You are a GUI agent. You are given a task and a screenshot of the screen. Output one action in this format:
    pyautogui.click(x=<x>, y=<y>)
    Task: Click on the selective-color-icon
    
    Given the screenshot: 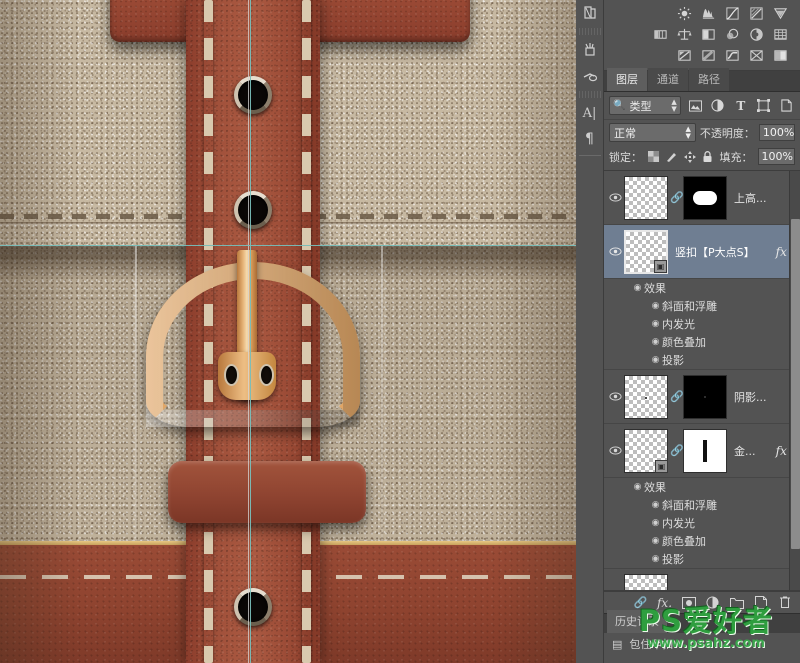 What is the action you would take?
    pyautogui.click(x=780, y=55)
    